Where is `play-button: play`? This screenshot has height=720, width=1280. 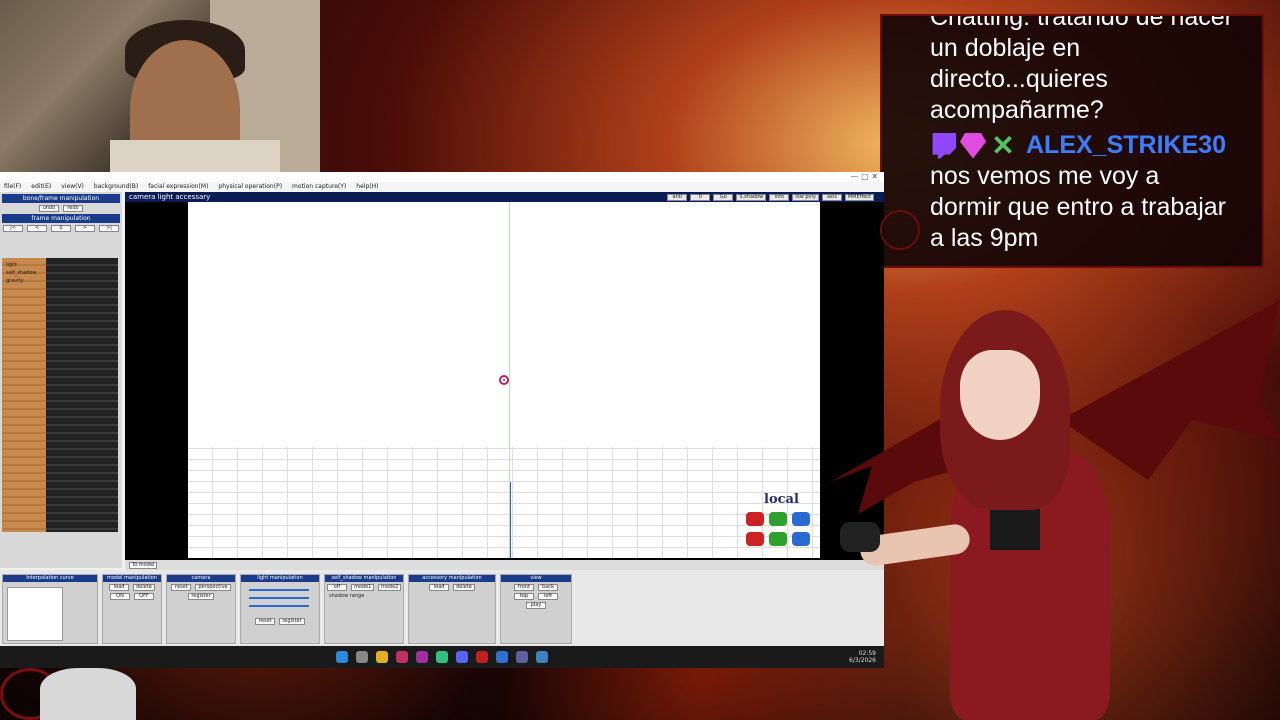
play-button: play is located at coordinates (536, 605).